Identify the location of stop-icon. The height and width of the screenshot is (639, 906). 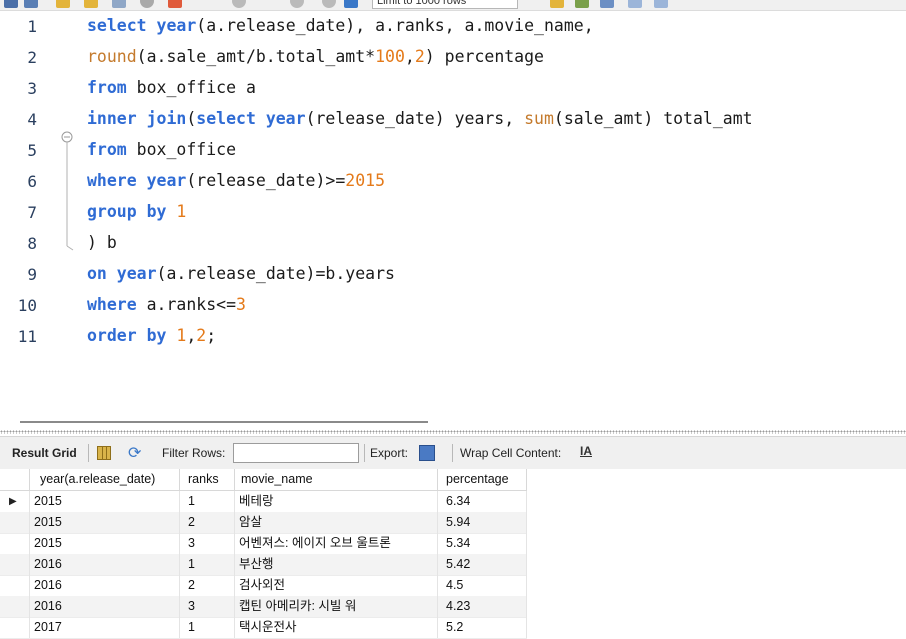
(147, 4).